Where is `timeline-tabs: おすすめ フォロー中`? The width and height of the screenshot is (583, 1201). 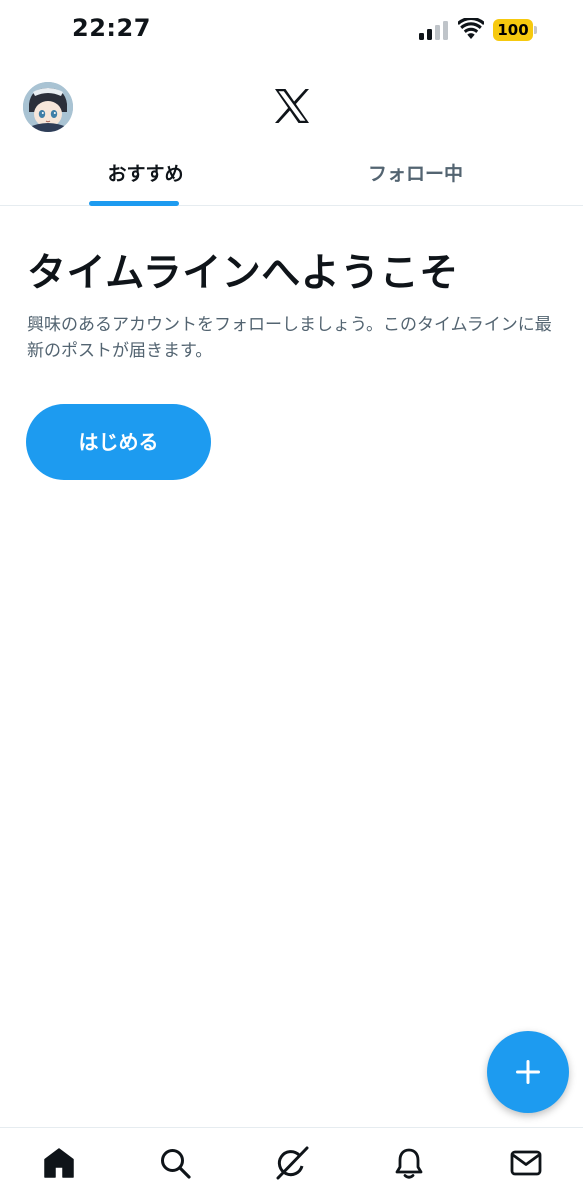
timeline-tabs: おすすめ フォロー中 is located at coordinates (291, 175).